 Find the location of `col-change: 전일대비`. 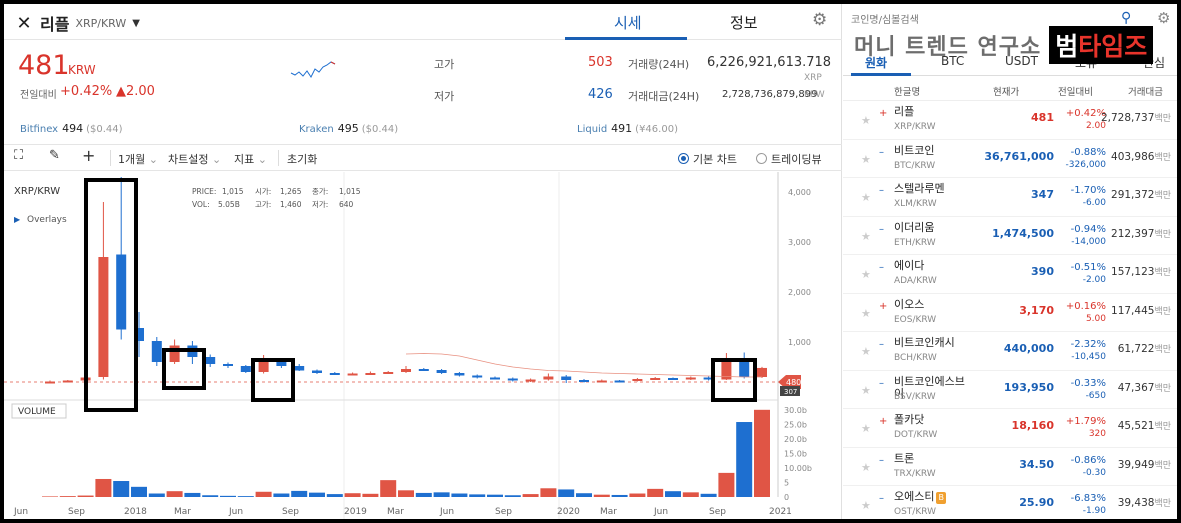

col-change: 전일대비 is located at coordinates (1075, 91).